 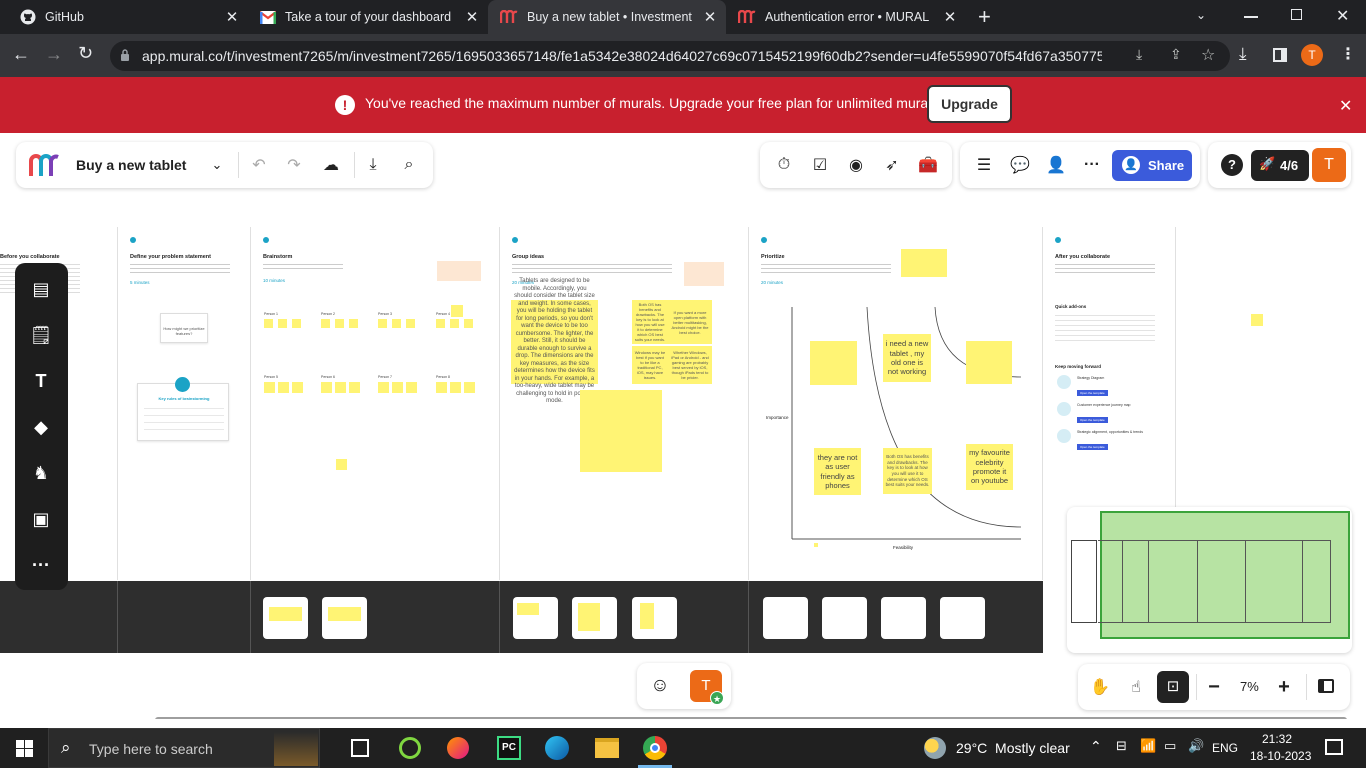 What do you see at coordinates (1232, 165) in the screenshot?
I see `help-icon: ?` at bounding box center [1232, 165].